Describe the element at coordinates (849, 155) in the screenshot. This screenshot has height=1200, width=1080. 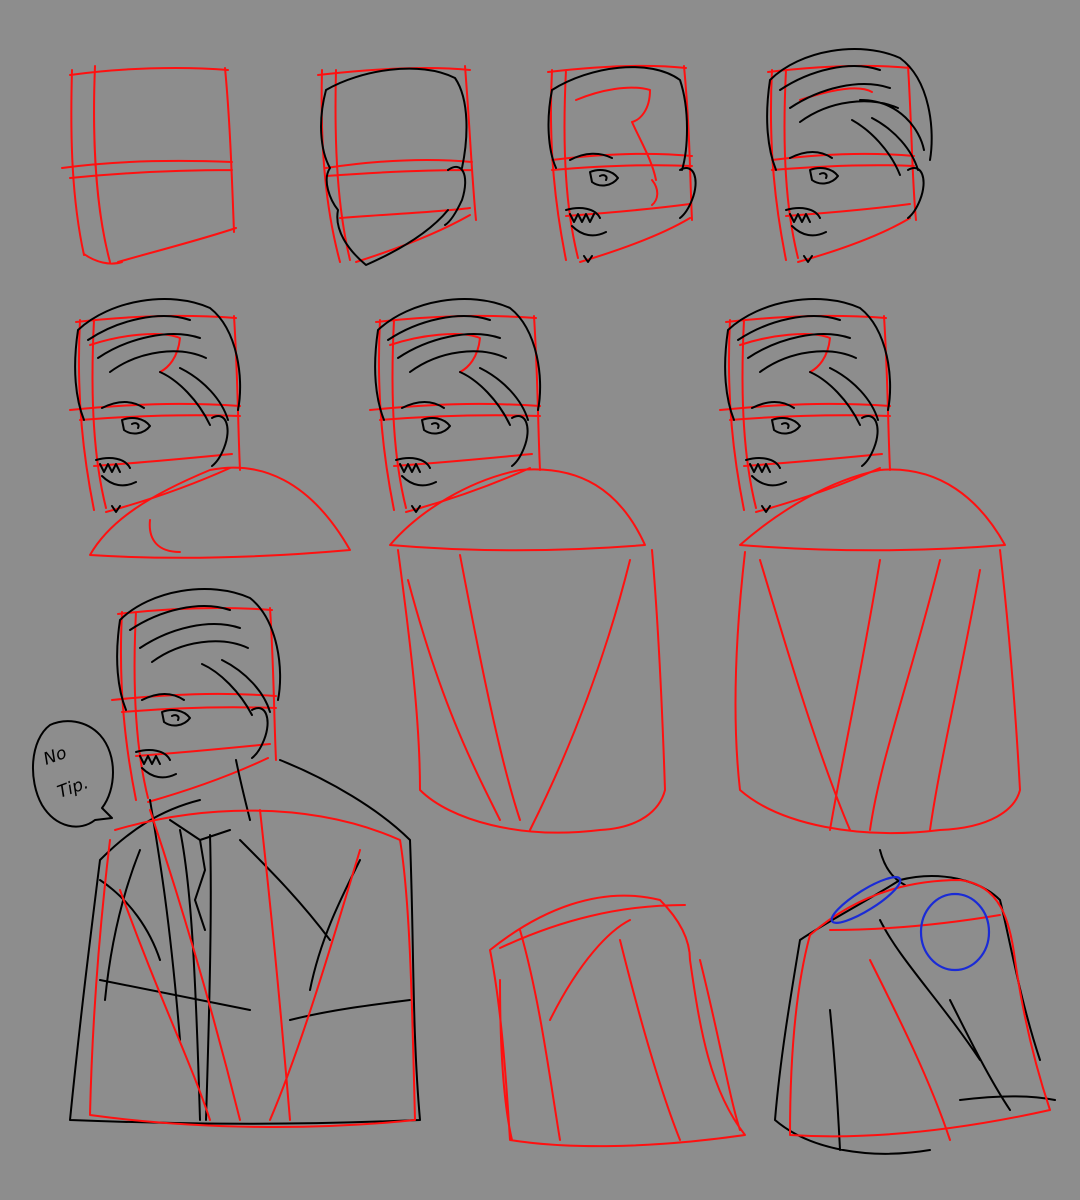
I see `stage-4-hair` at that location.